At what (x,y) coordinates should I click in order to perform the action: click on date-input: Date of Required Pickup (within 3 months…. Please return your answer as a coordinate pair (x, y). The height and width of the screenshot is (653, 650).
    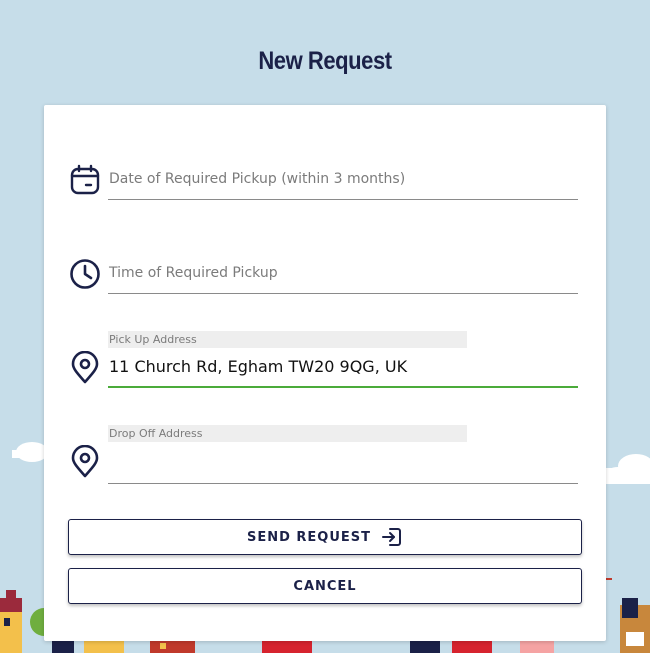
    Looking at the image, I should click on (343, 185).